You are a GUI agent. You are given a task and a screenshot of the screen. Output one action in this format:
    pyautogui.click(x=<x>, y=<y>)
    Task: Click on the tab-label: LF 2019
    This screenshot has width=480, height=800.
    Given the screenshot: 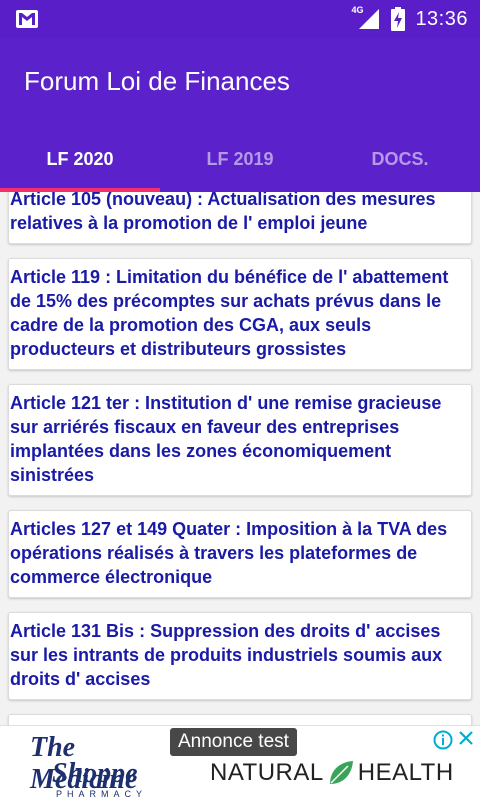 What is the action you would take?
    pyautogui.click(x=240, y=159)
    